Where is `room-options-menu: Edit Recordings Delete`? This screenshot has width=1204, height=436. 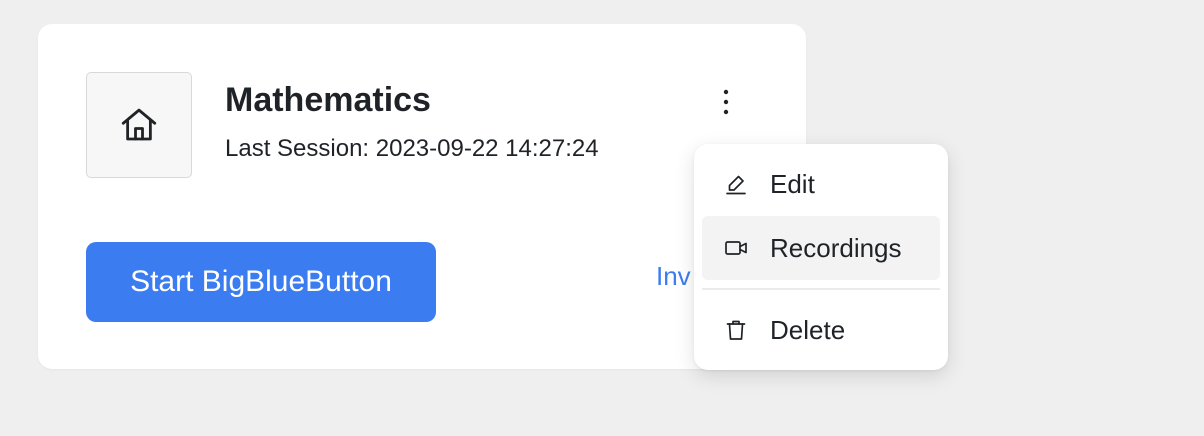
room-options-menu: Edit Recordings Delete is located at coordinates (821, 257).